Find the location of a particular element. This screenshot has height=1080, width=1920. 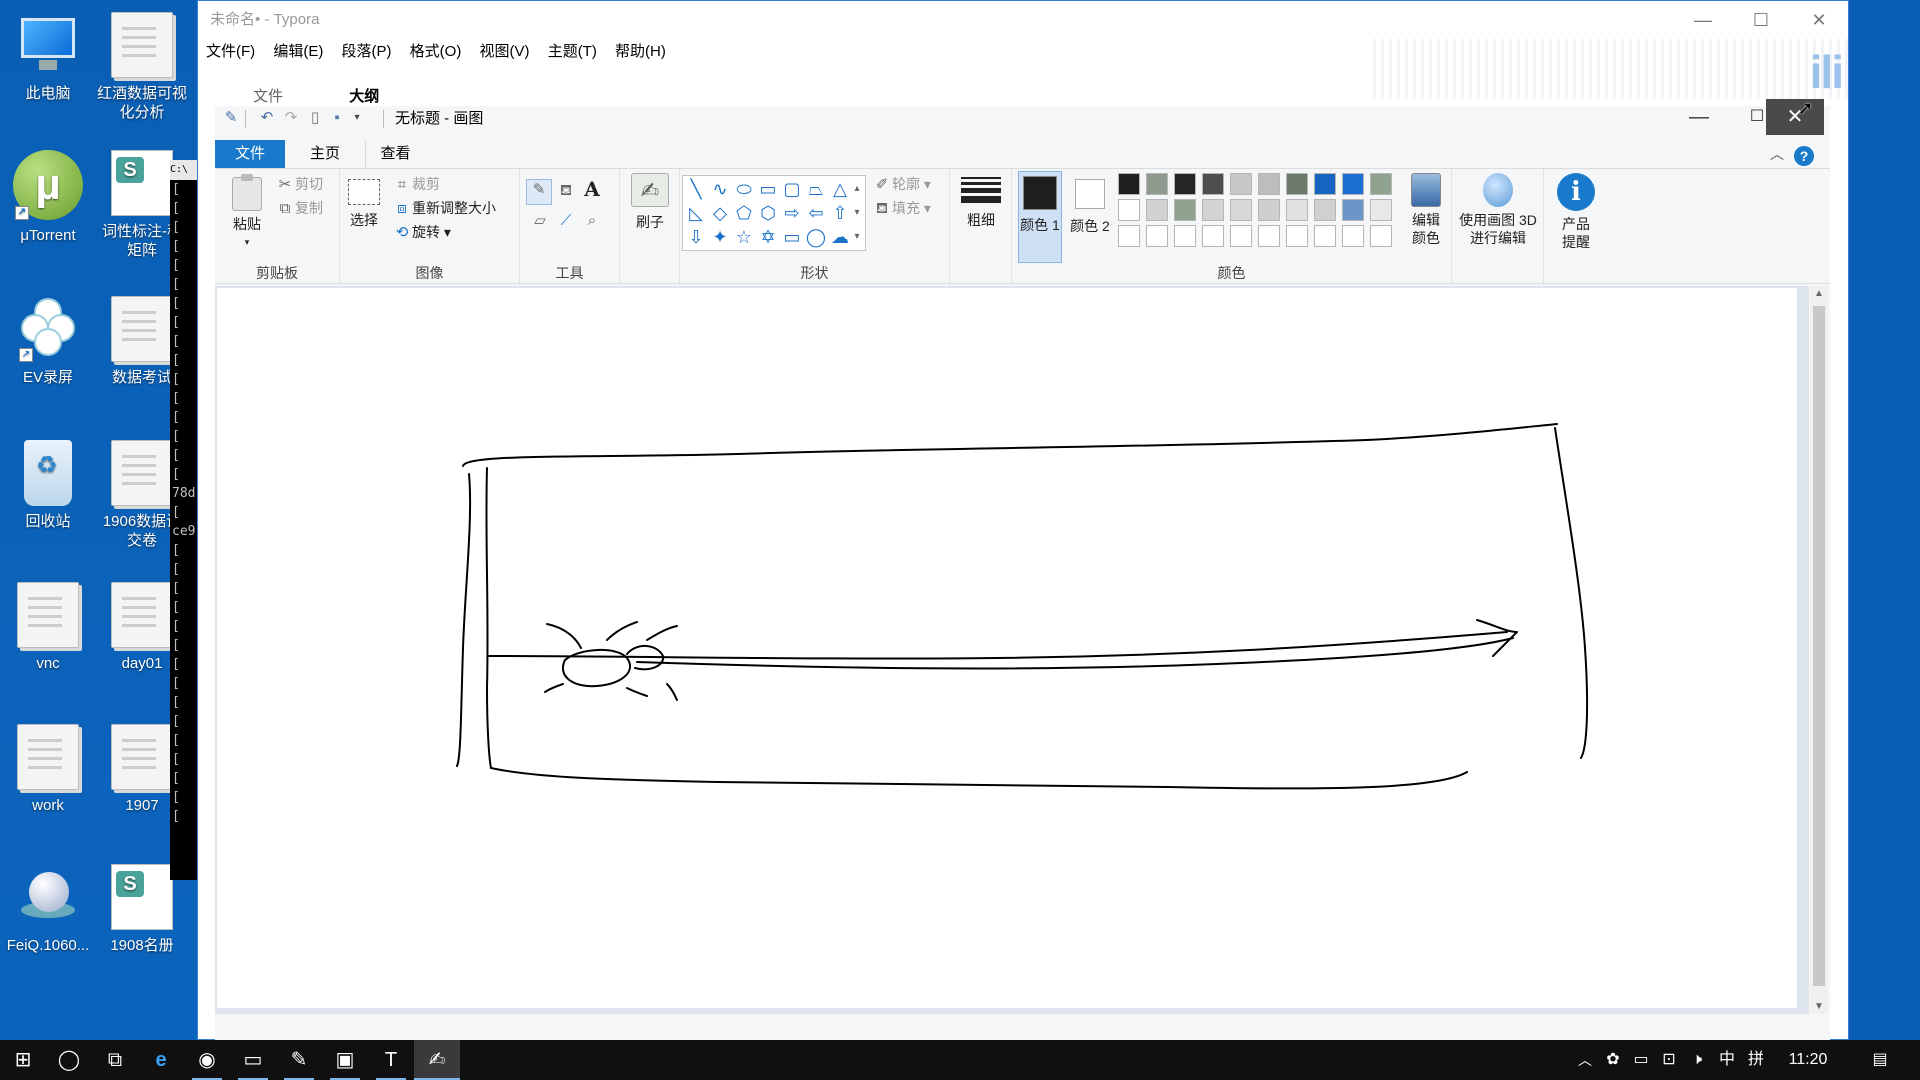

menu-theme: 主题(T) is located at coordinates (572, 51).